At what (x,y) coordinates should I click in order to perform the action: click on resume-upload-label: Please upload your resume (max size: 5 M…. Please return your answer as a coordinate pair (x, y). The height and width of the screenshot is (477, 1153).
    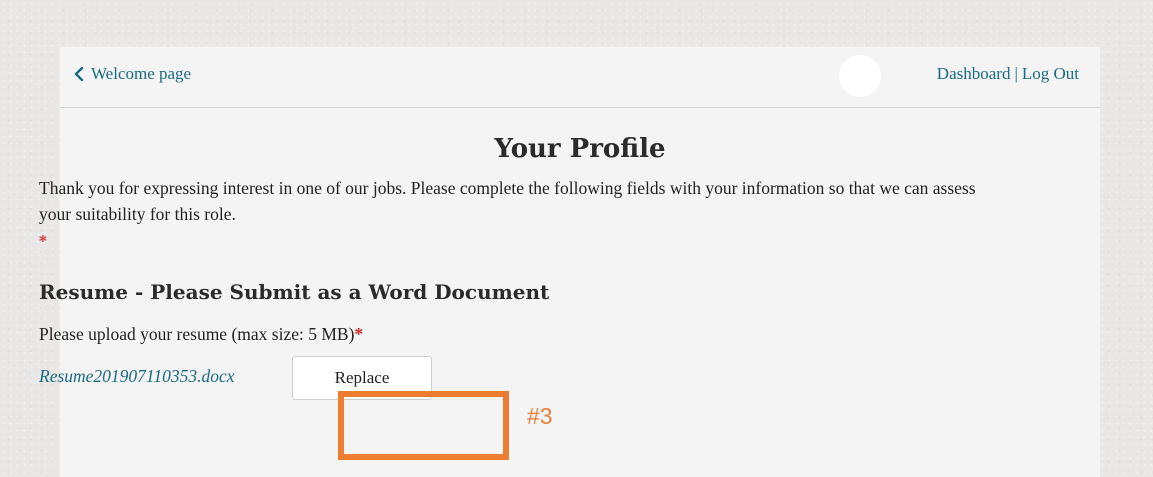
    Looking at the image, I should click on (201, 334).